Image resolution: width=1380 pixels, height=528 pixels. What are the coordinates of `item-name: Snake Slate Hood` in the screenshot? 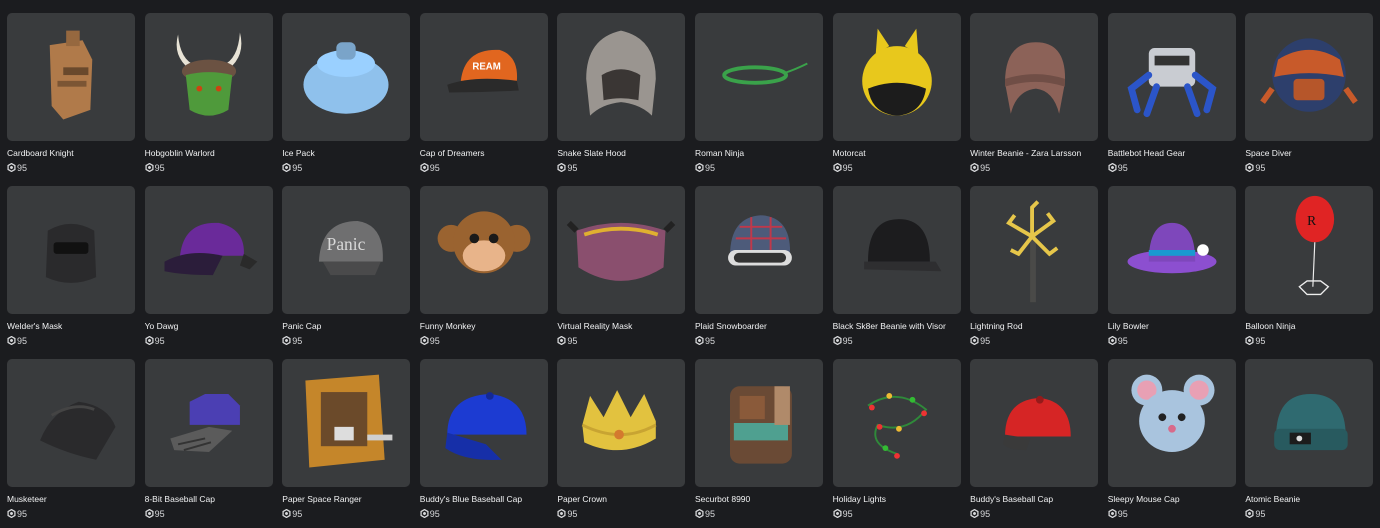 It's located at (621, 153).